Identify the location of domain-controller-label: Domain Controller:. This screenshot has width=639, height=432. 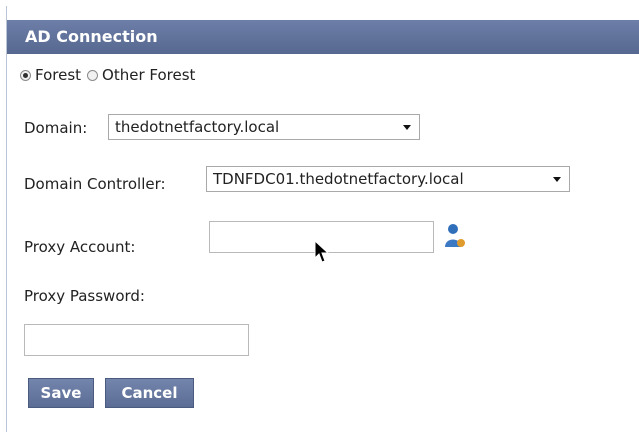
(95, 184).